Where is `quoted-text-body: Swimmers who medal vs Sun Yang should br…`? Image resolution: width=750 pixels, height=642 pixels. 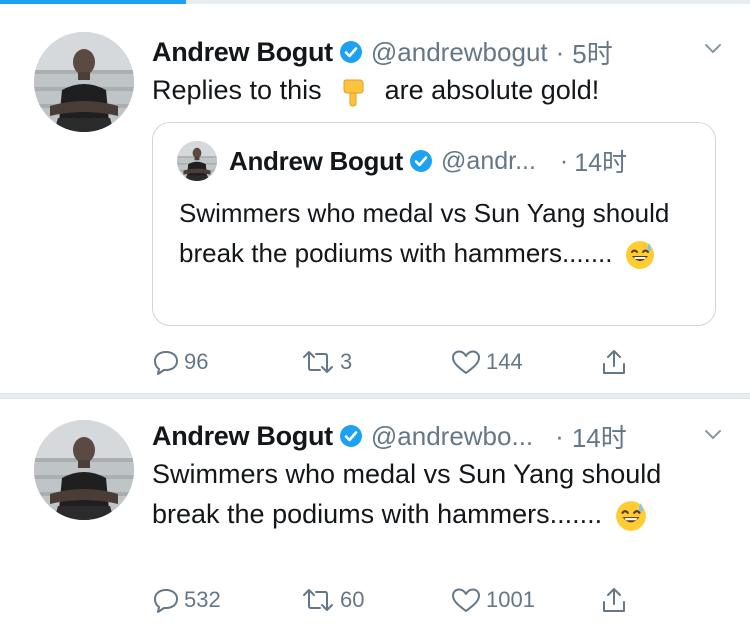
quoted-text-body: Swimmers who medal vs Sun Yang should br… is located at coordinates (424, 233).